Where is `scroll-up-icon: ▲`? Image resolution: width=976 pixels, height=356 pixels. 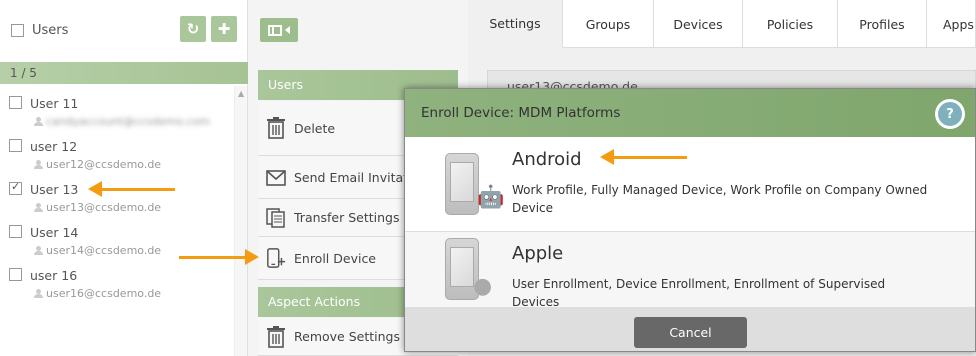
scroll-up-icon: ▲ is located at coordinates (241, 93).